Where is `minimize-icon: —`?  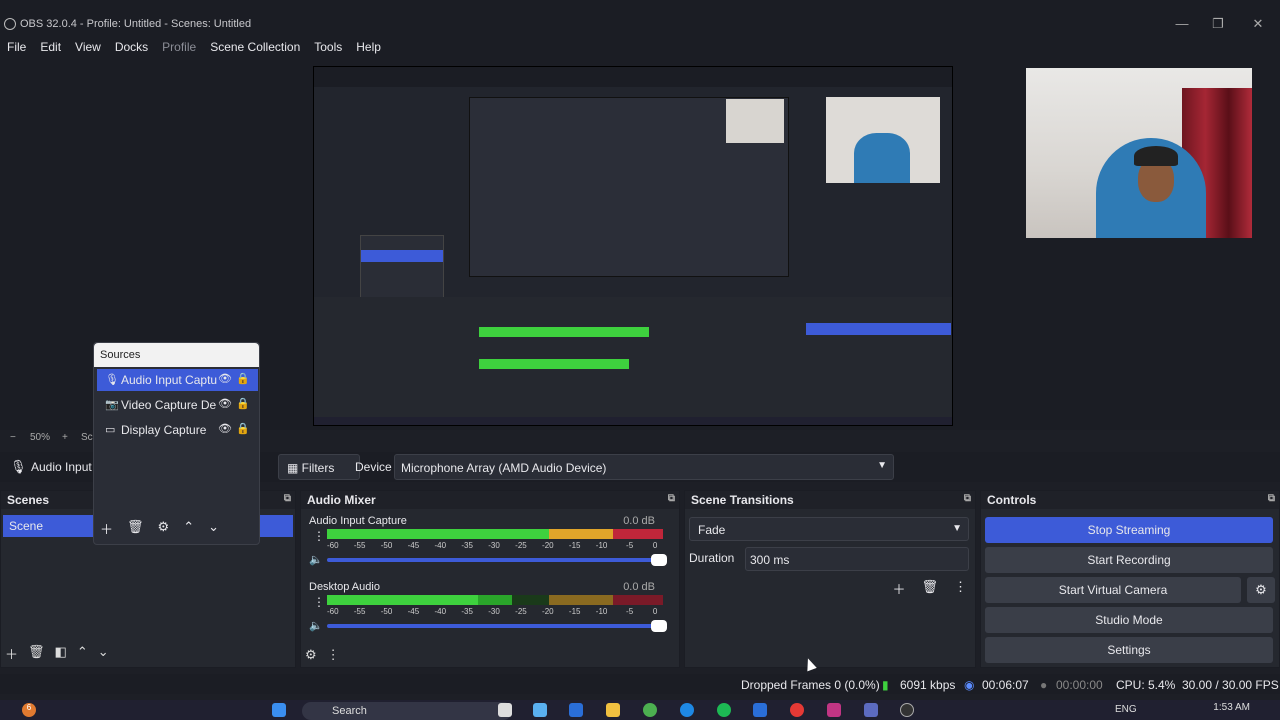
minimize-icon: — is located at coordinates (1182, 23).